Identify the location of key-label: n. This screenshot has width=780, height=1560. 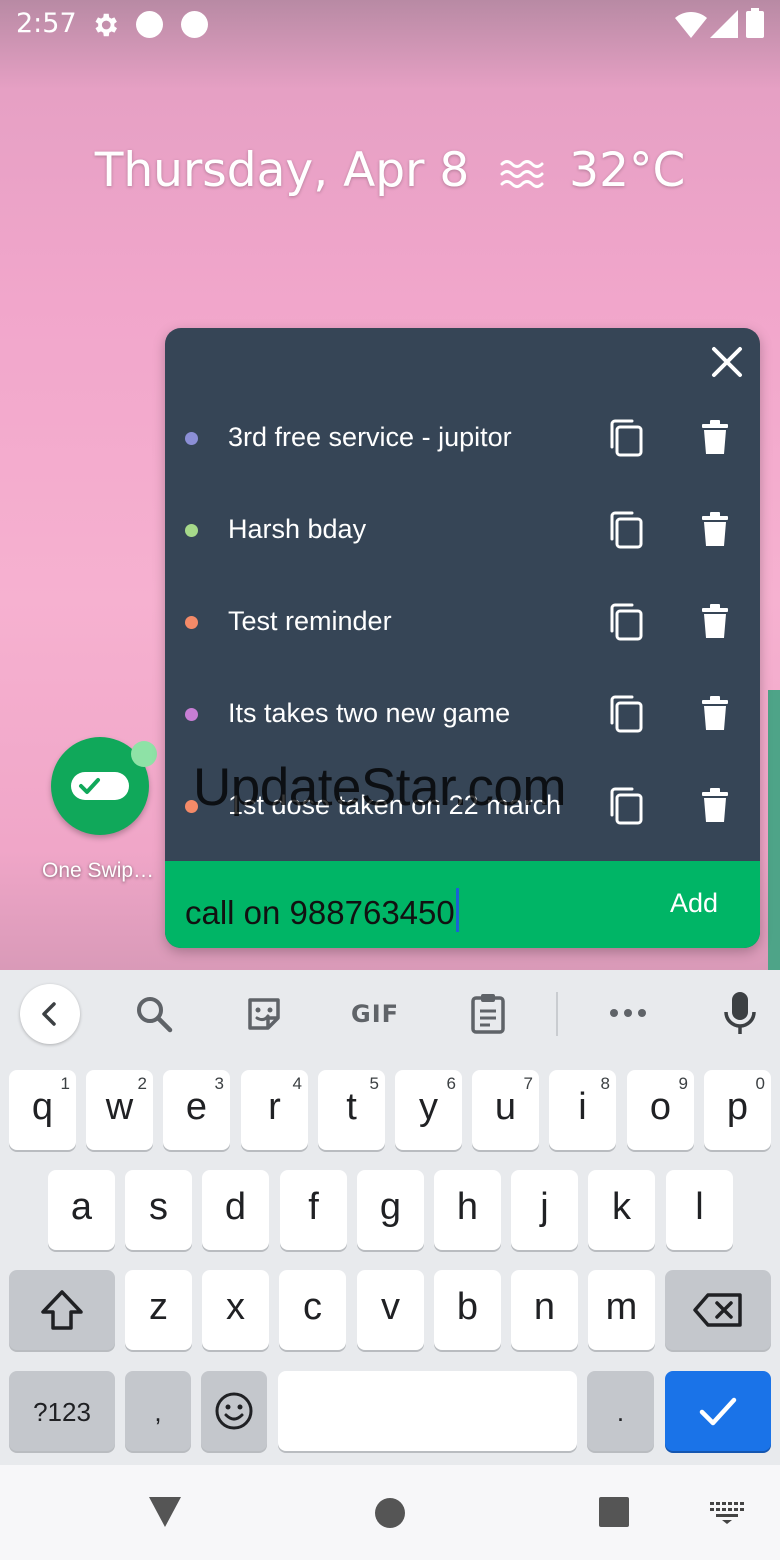
(544, 1307).